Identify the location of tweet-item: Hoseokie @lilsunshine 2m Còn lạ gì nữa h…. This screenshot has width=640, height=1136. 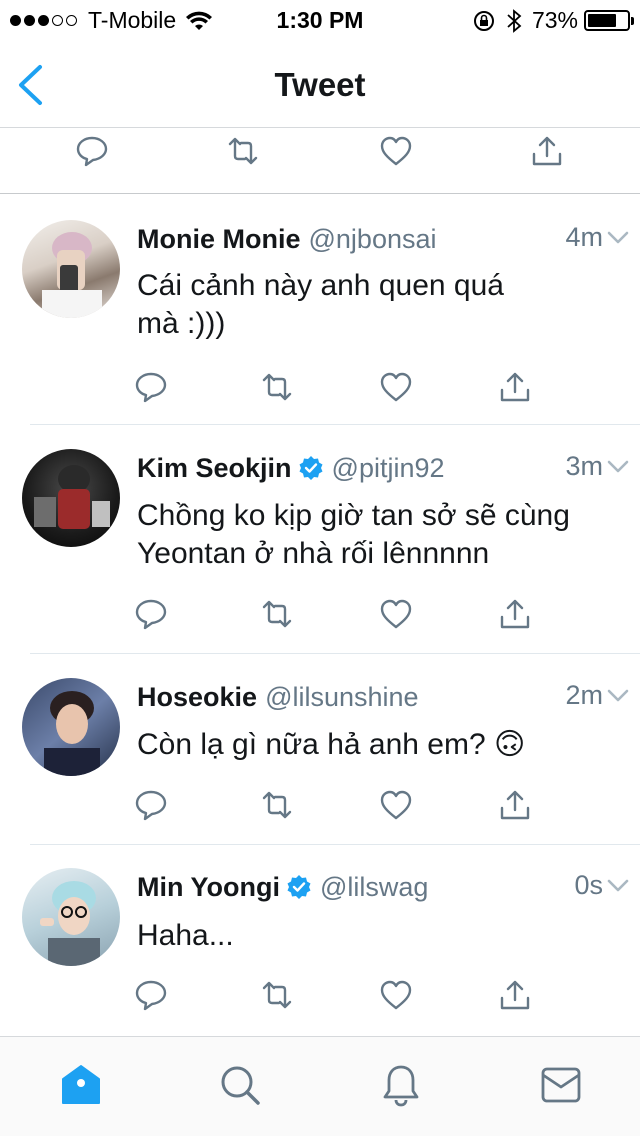
(320, 759).